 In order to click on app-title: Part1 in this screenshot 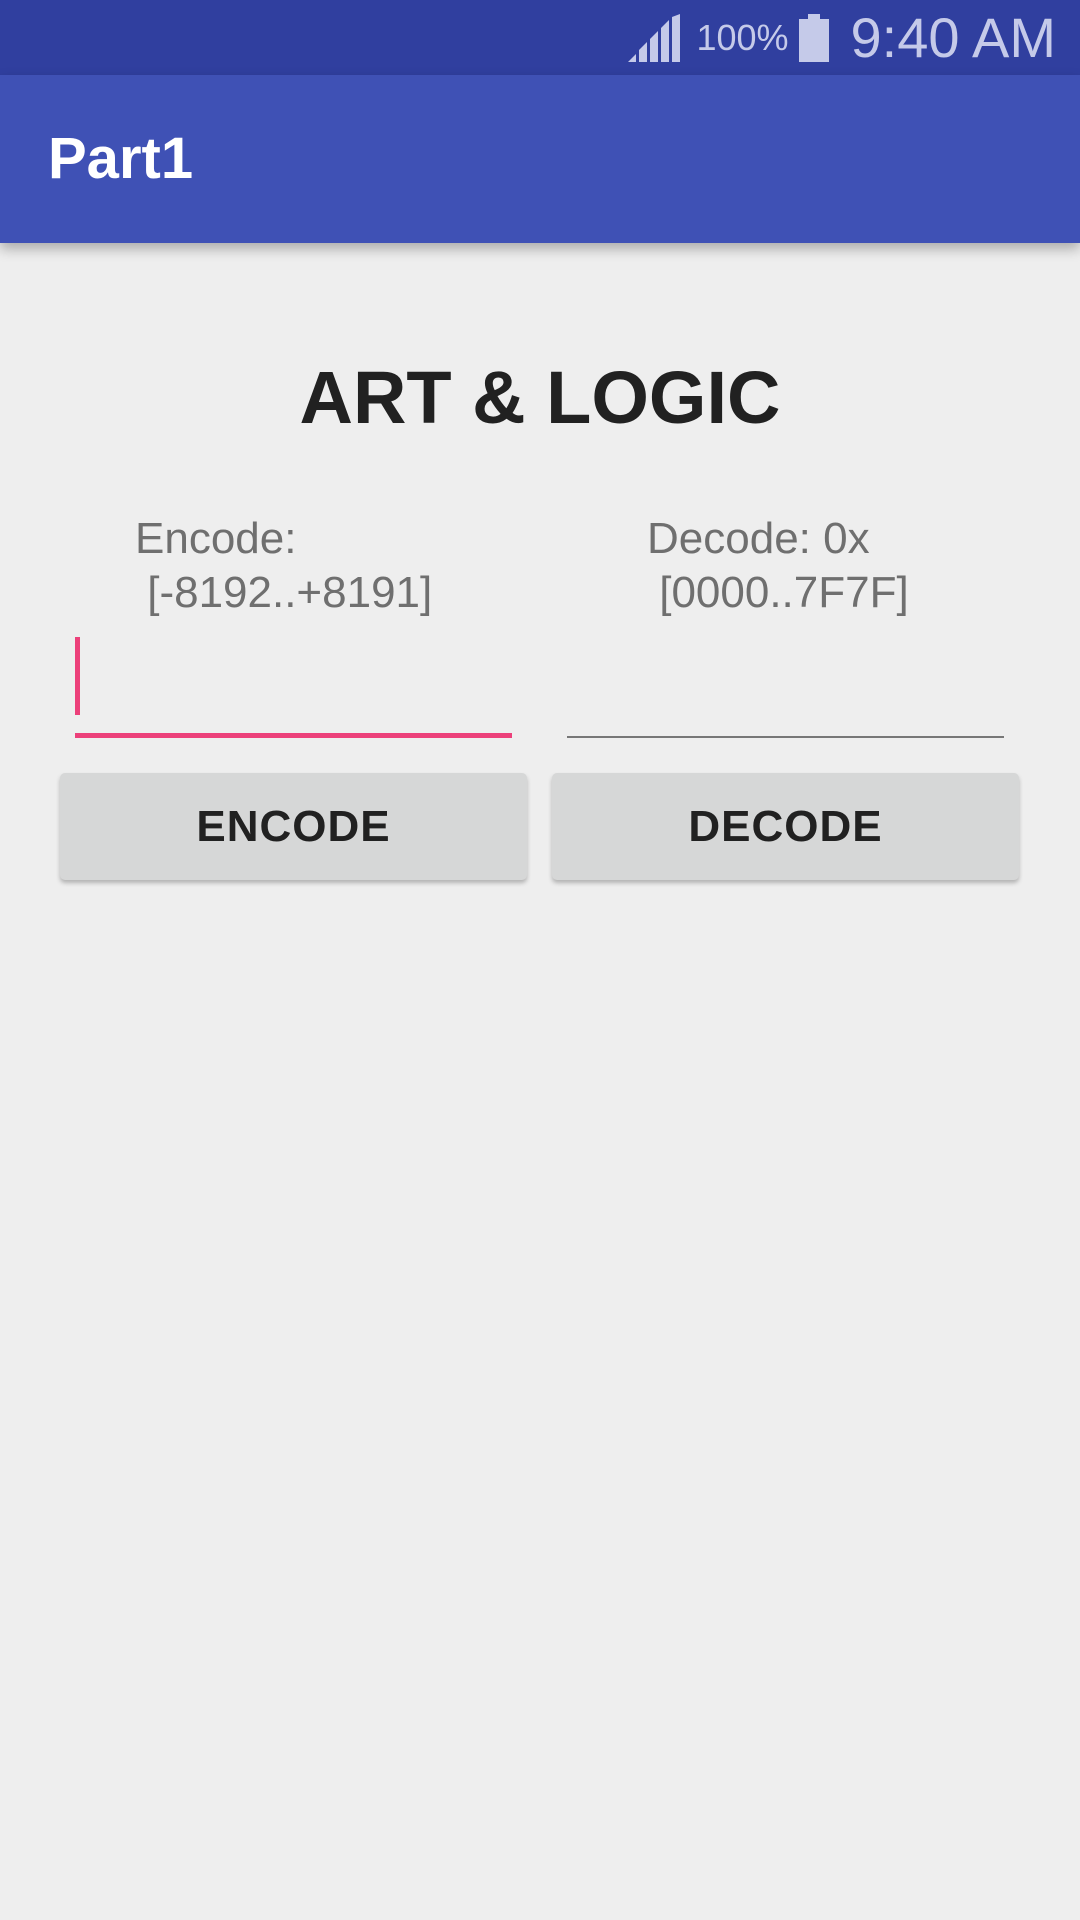, I will do `click(121, 158)`.